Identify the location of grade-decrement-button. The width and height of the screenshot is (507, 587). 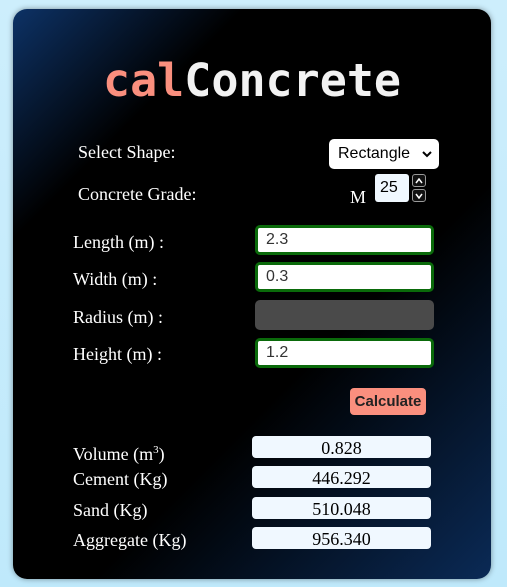
(419, 195).